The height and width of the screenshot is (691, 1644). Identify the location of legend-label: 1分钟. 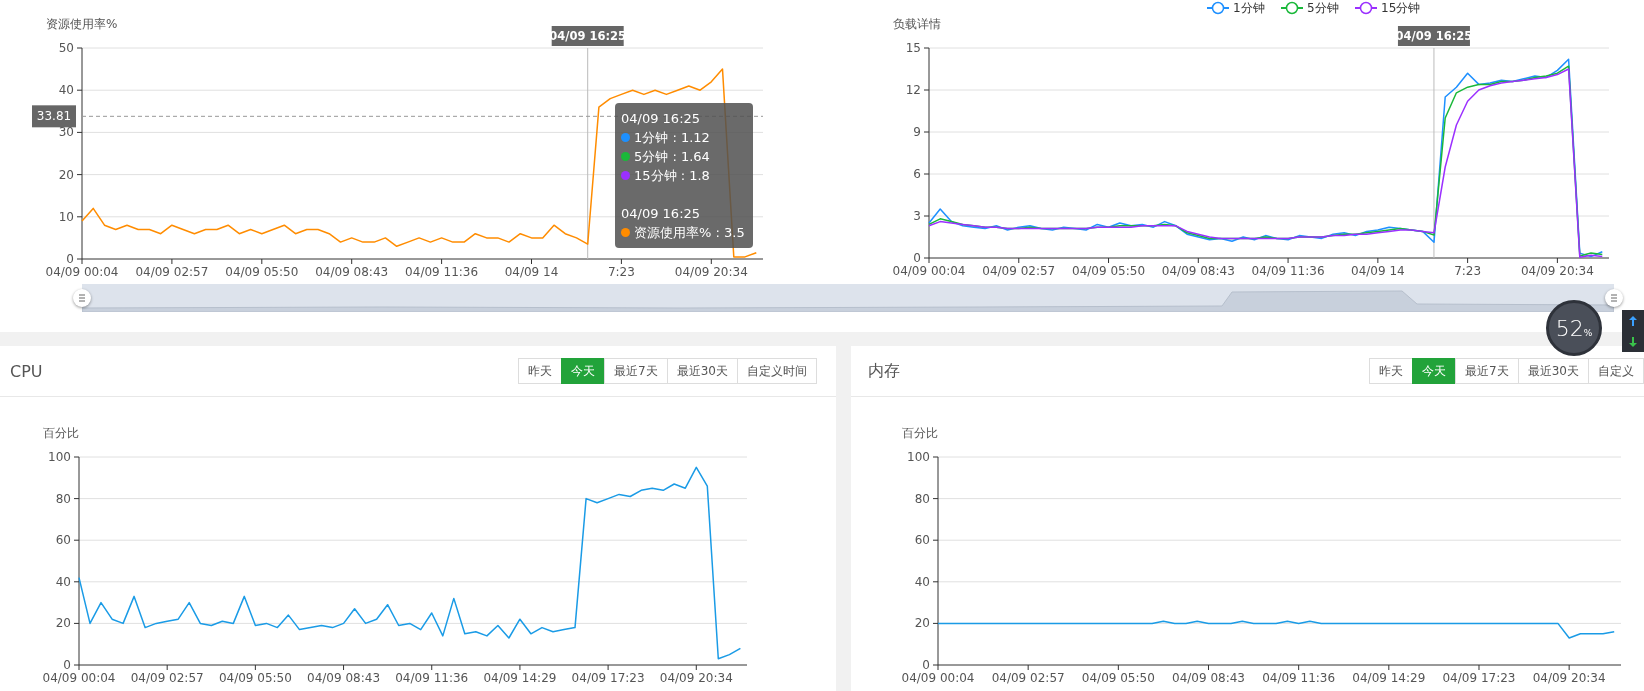
(1249, 8).